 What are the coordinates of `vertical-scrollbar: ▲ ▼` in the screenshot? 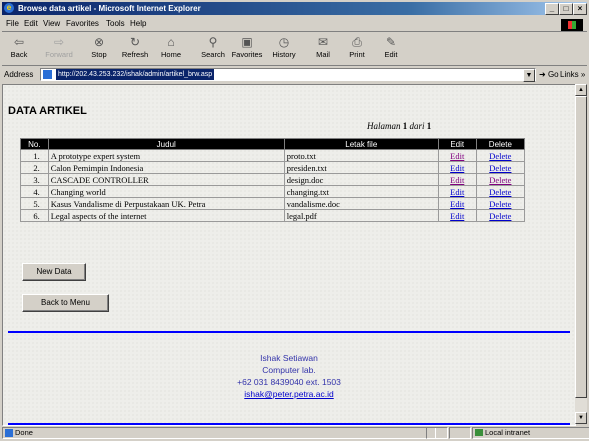 It's located at (581, 254).